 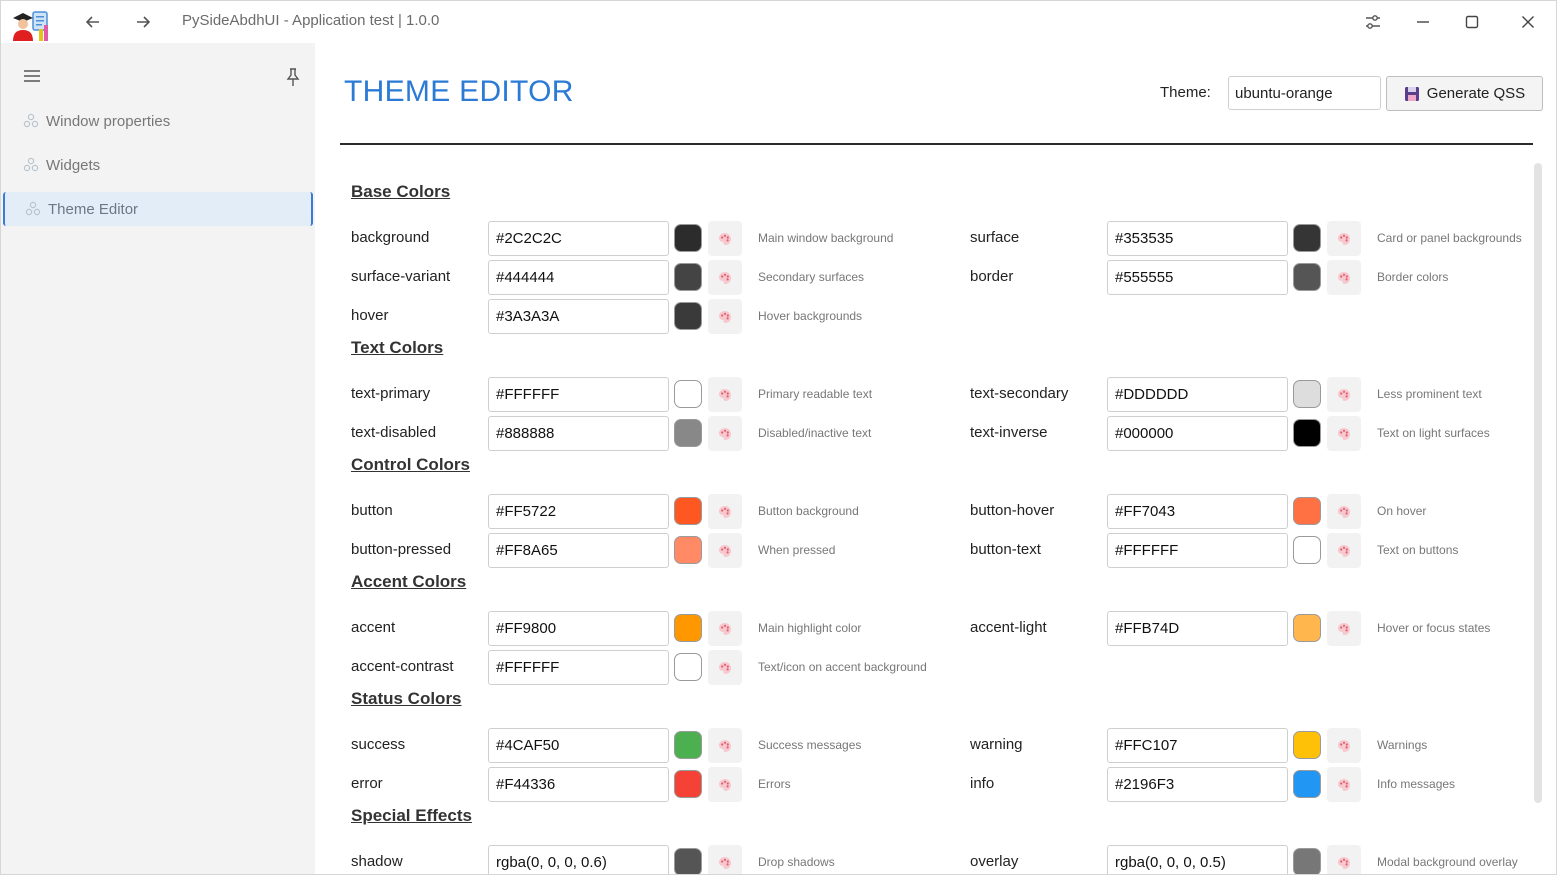 I want to click on scrollbar-thumb, so click(x=1538, y=483).